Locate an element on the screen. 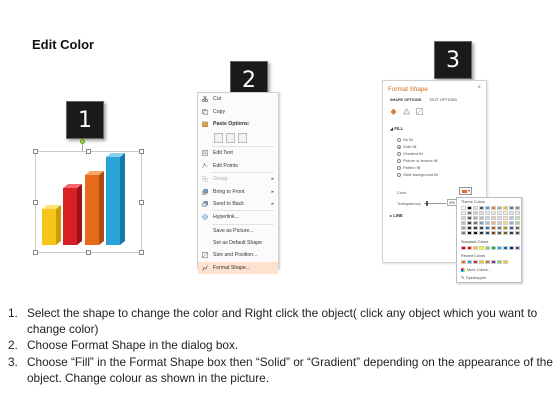 The image size is (560, 420). eyedropper-link: ✎ Eyedropper is located at coordinates (473, 277).